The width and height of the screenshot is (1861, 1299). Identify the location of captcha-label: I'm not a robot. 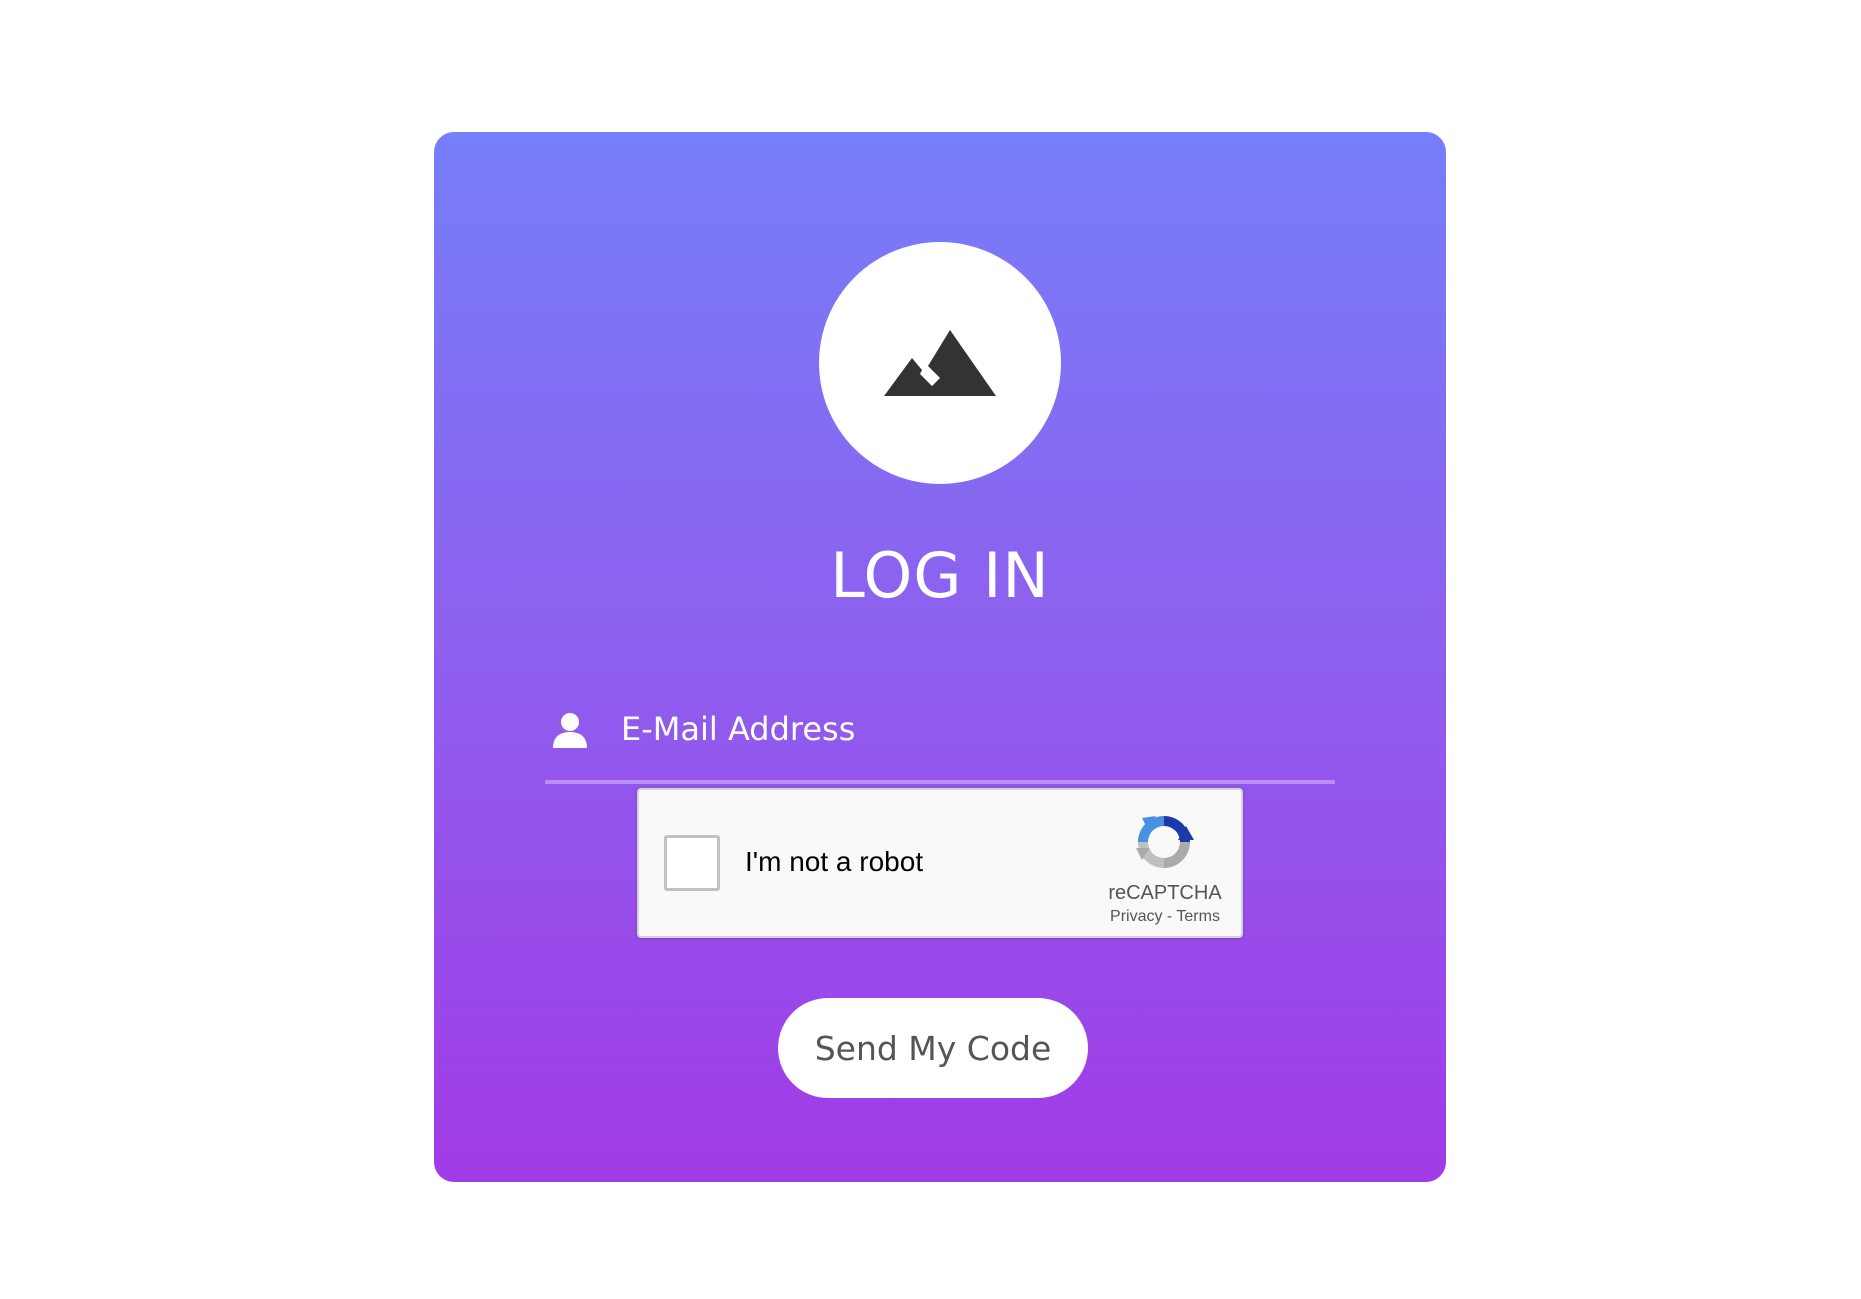
(834, 861).